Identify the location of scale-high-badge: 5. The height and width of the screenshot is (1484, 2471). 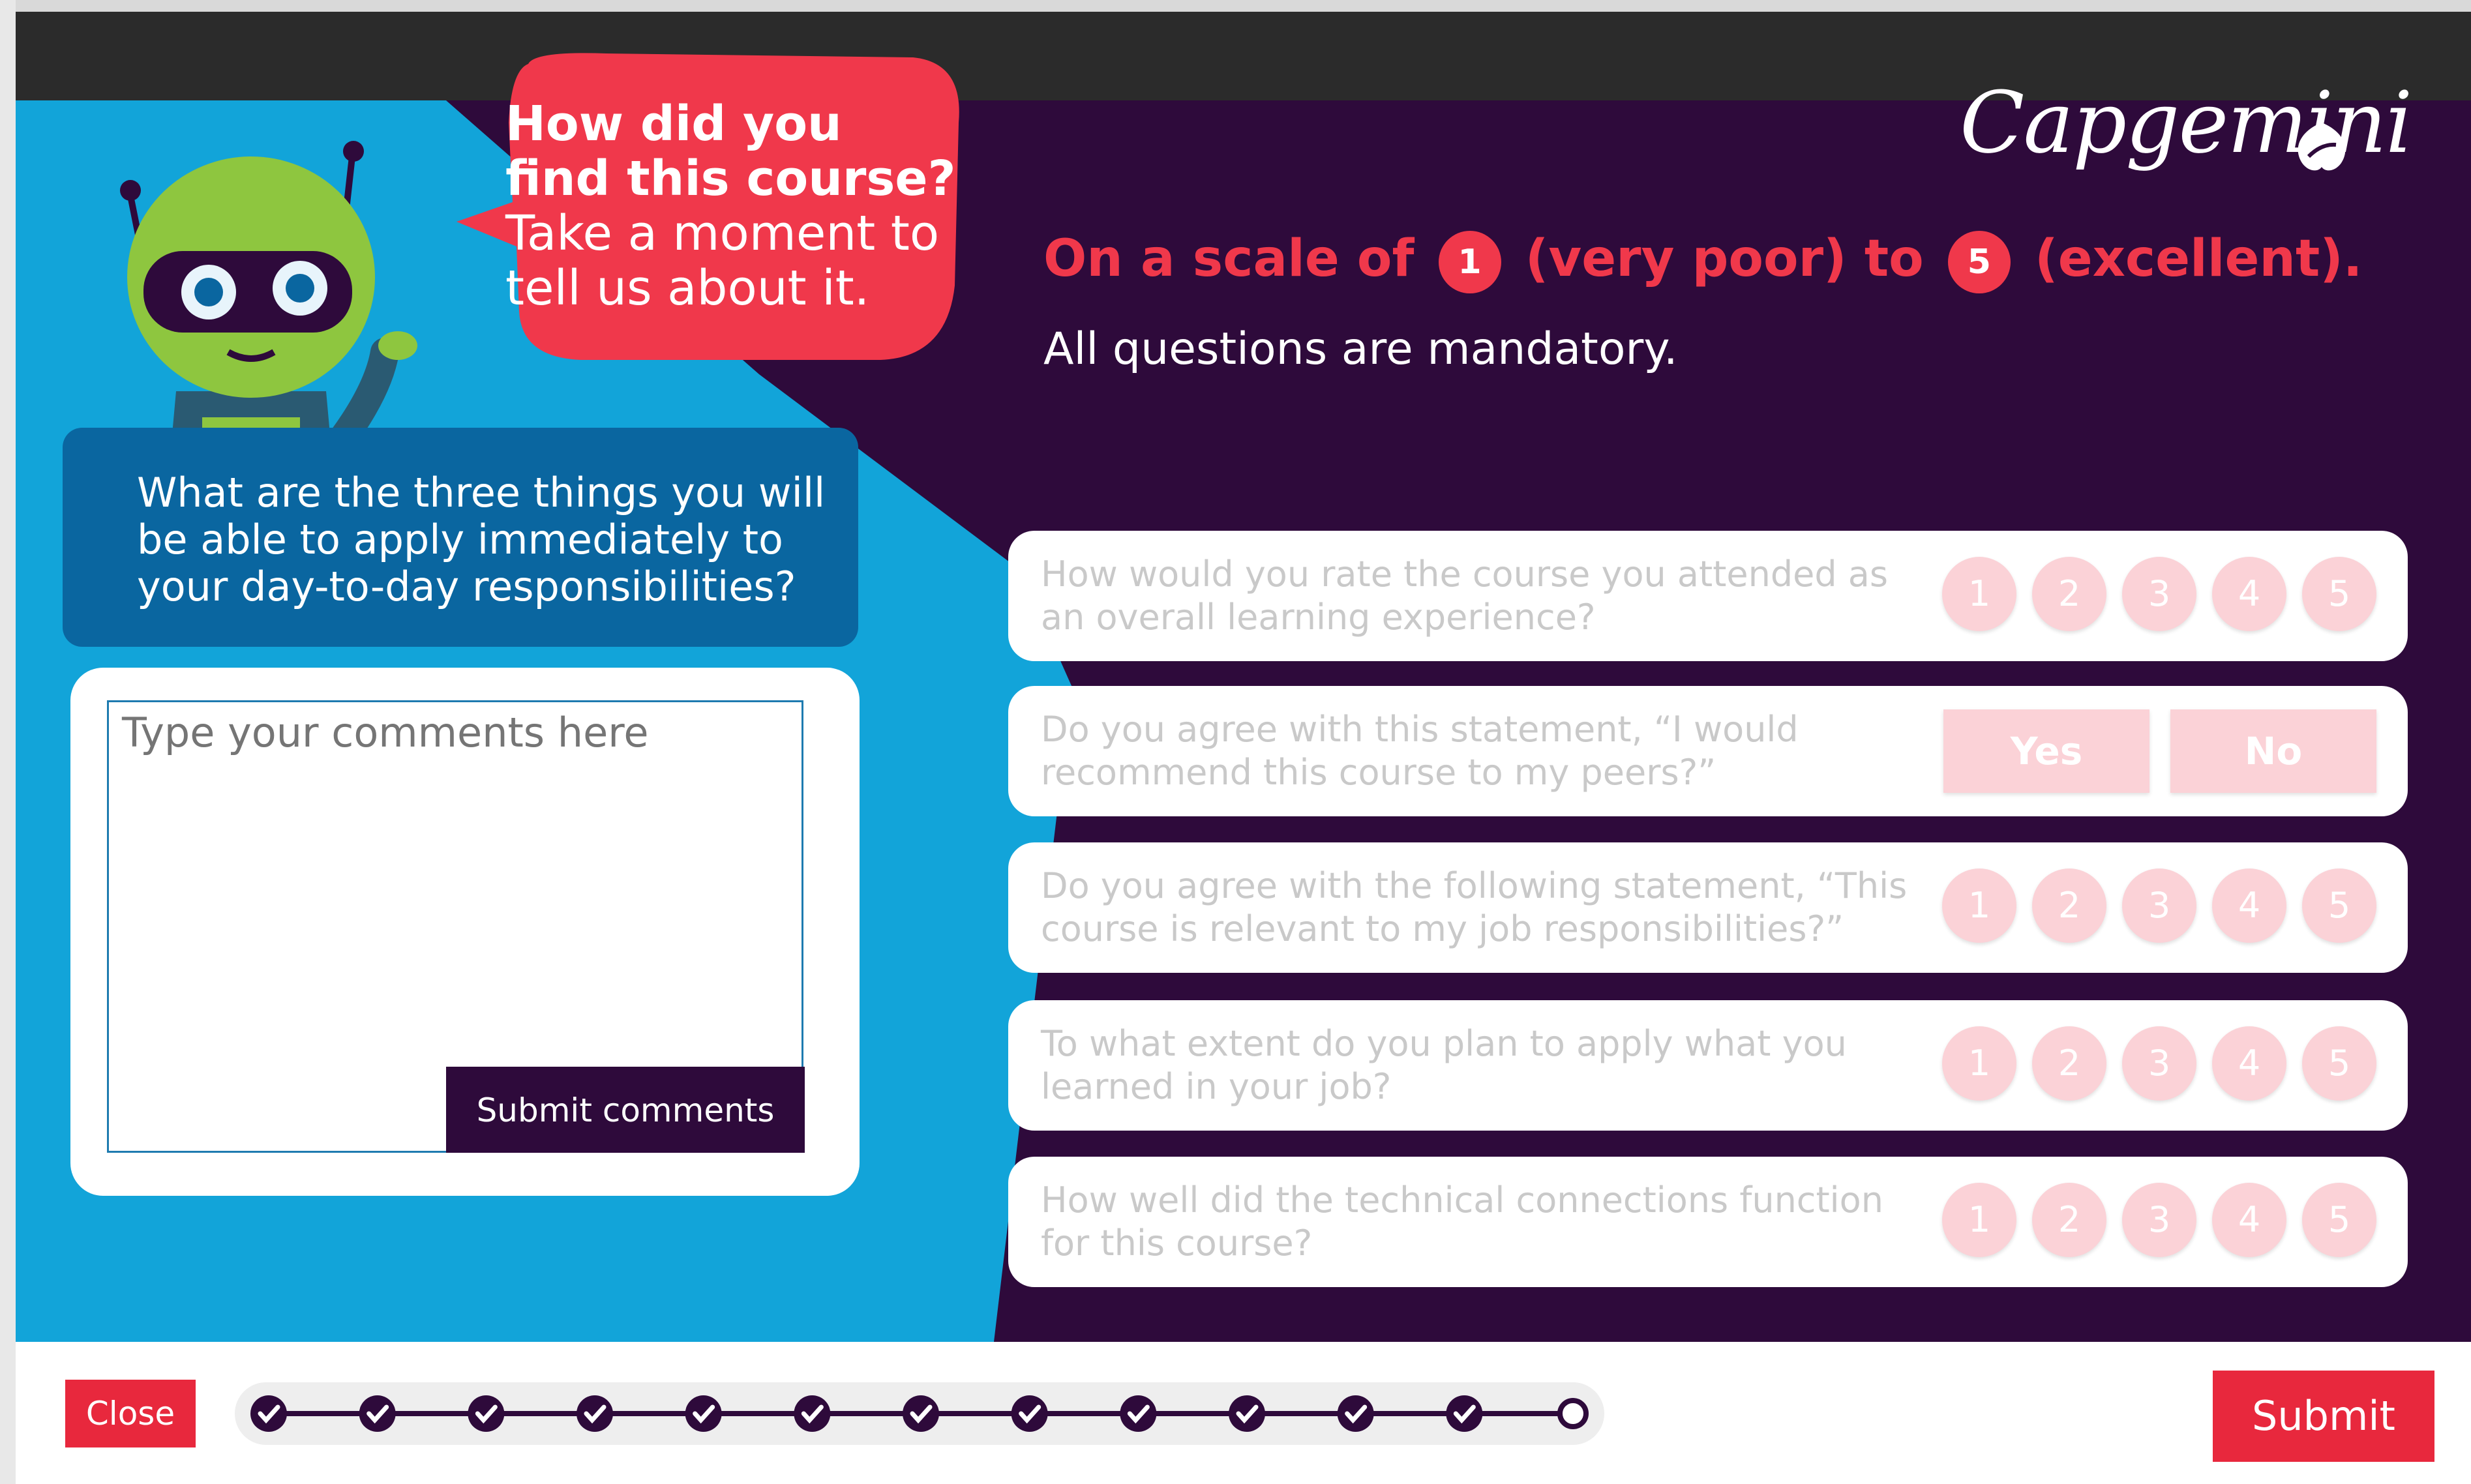
(1979, 261).